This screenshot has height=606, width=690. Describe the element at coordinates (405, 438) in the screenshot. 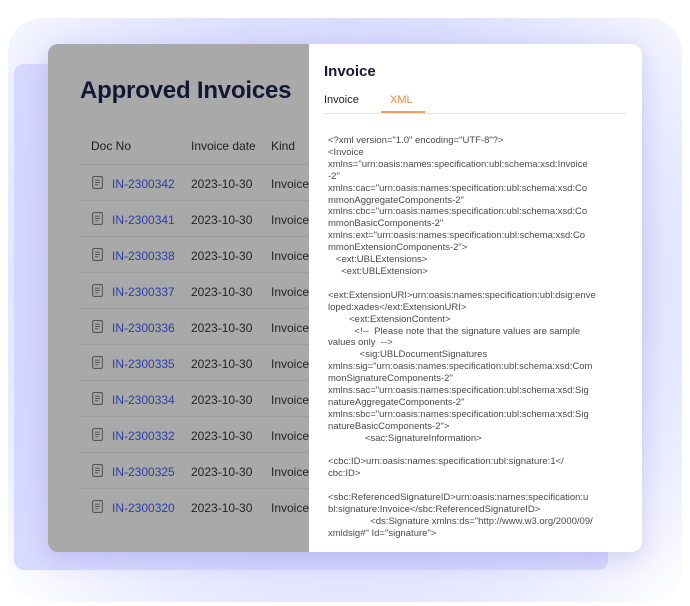

I see `xml-line: <sac:SignatureInformation>` at that location.